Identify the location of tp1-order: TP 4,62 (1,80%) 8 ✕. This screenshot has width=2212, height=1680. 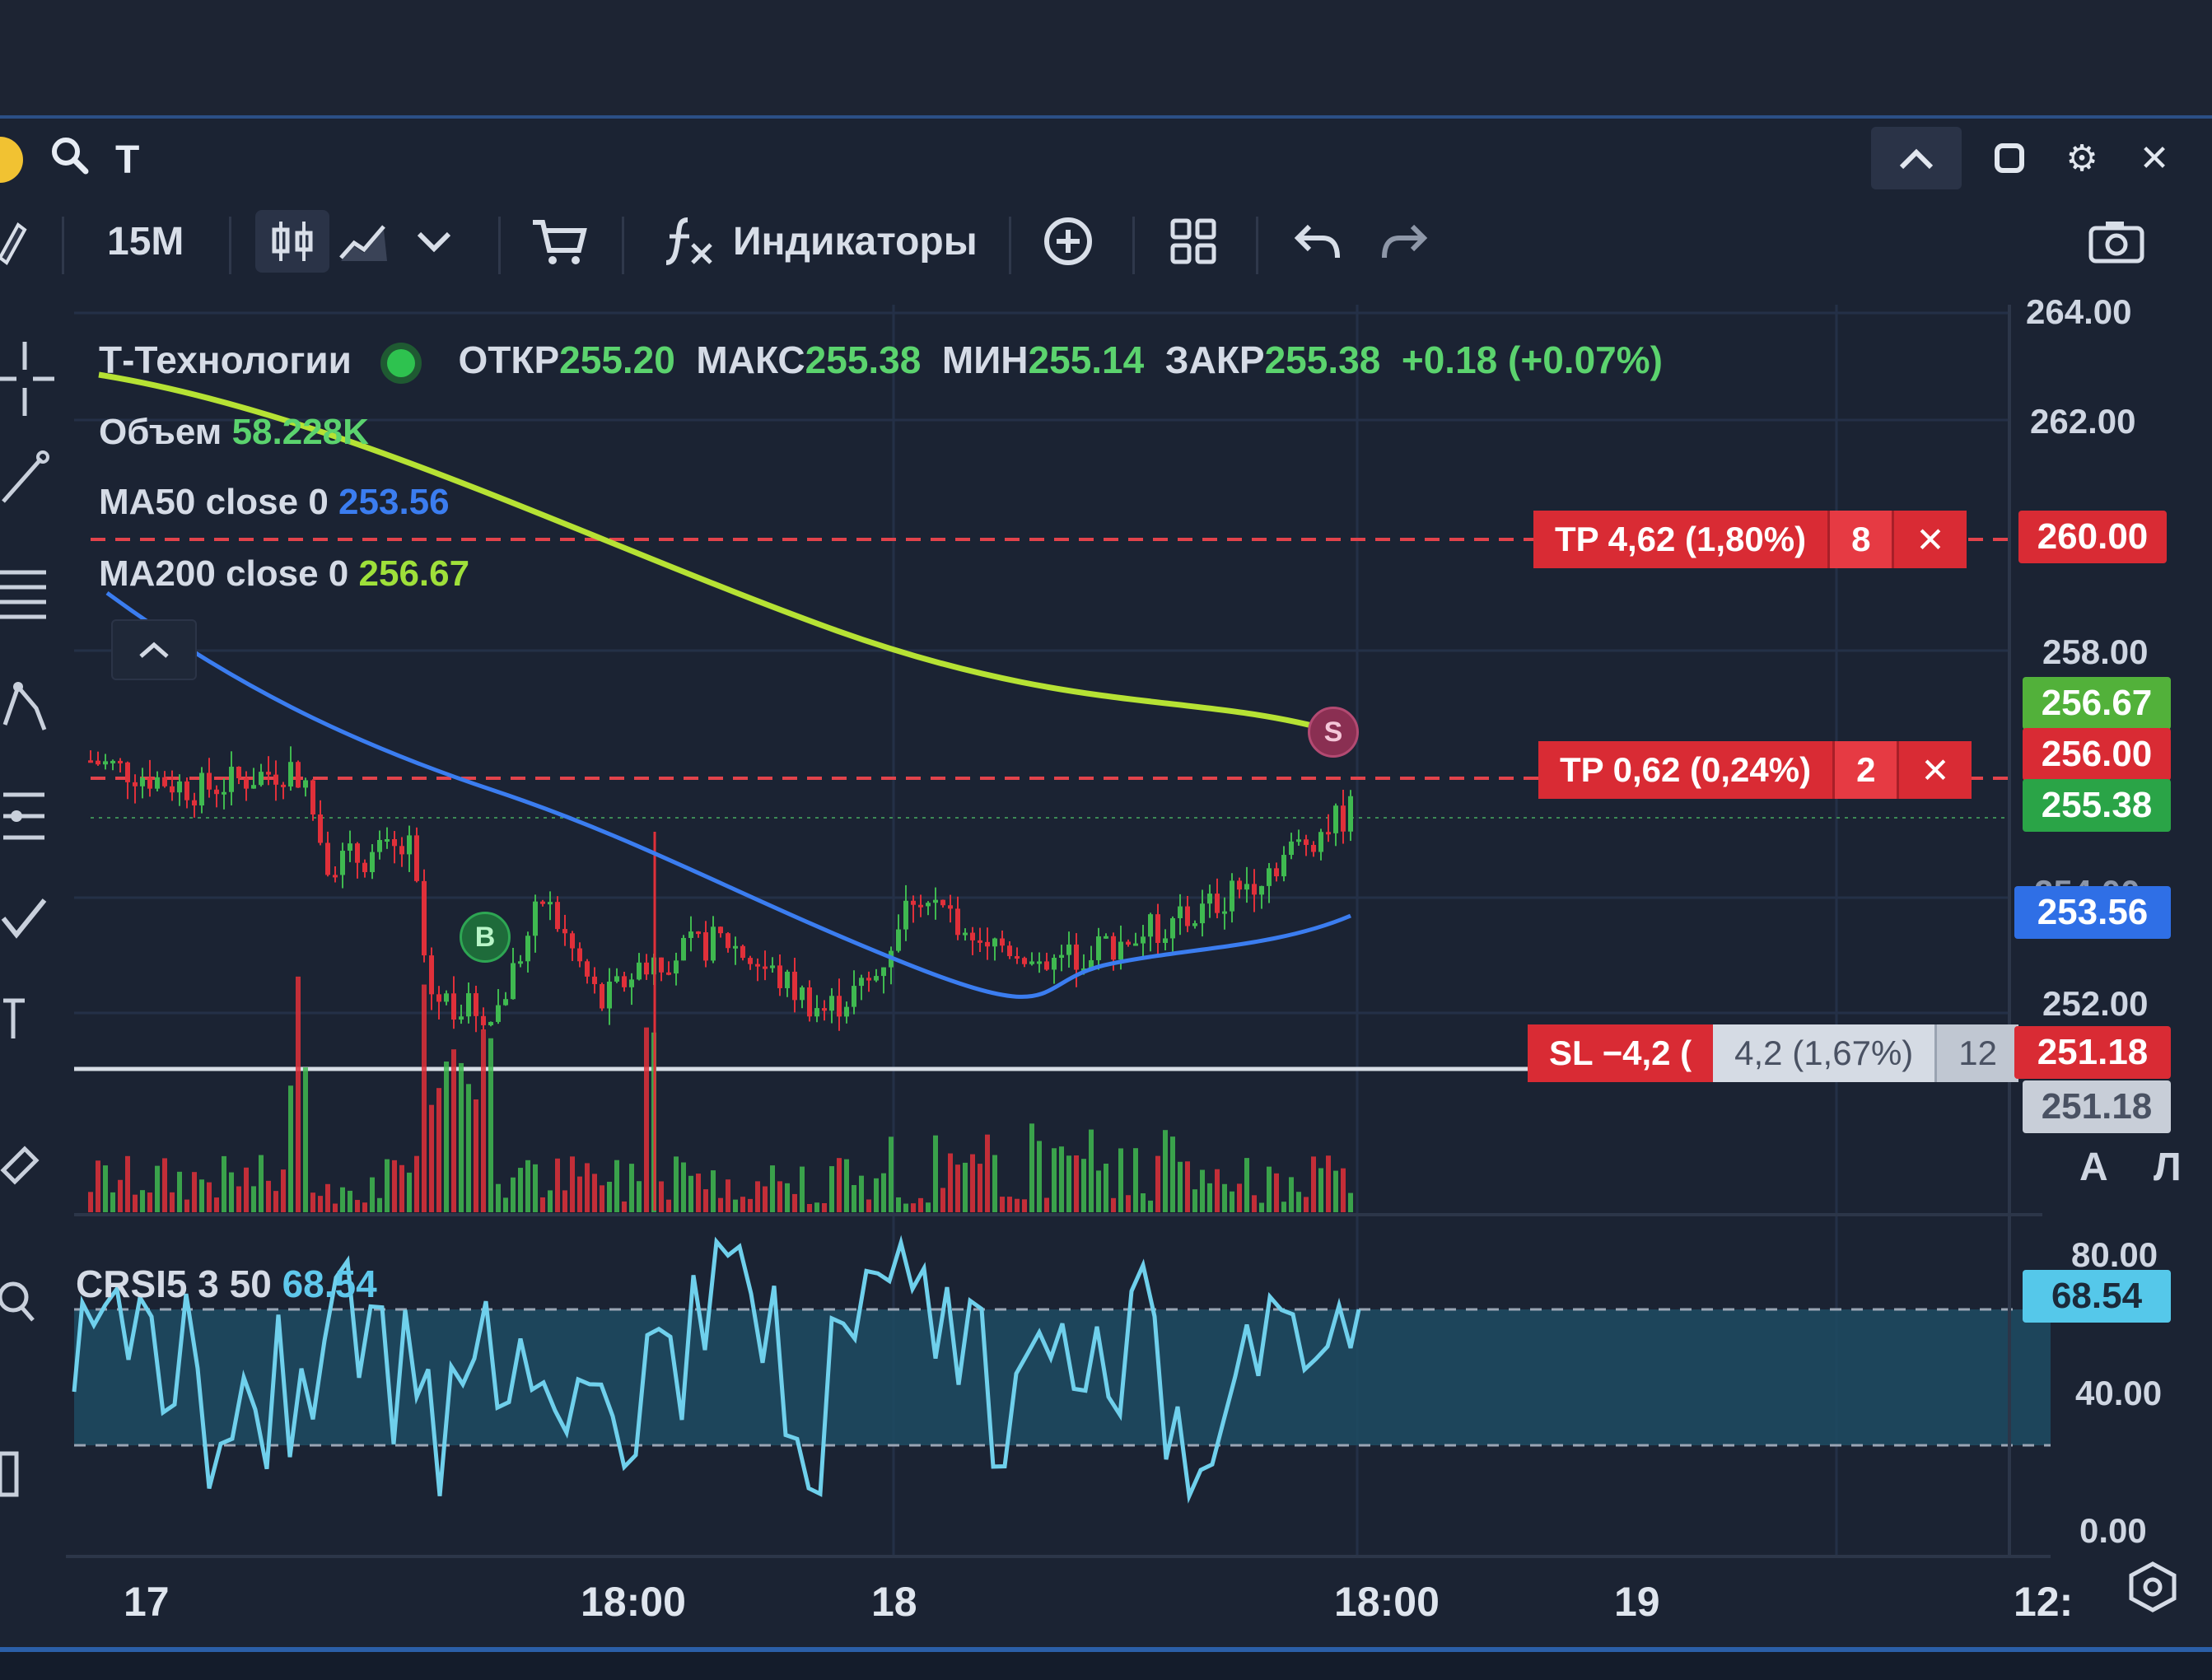
(1750, 539).